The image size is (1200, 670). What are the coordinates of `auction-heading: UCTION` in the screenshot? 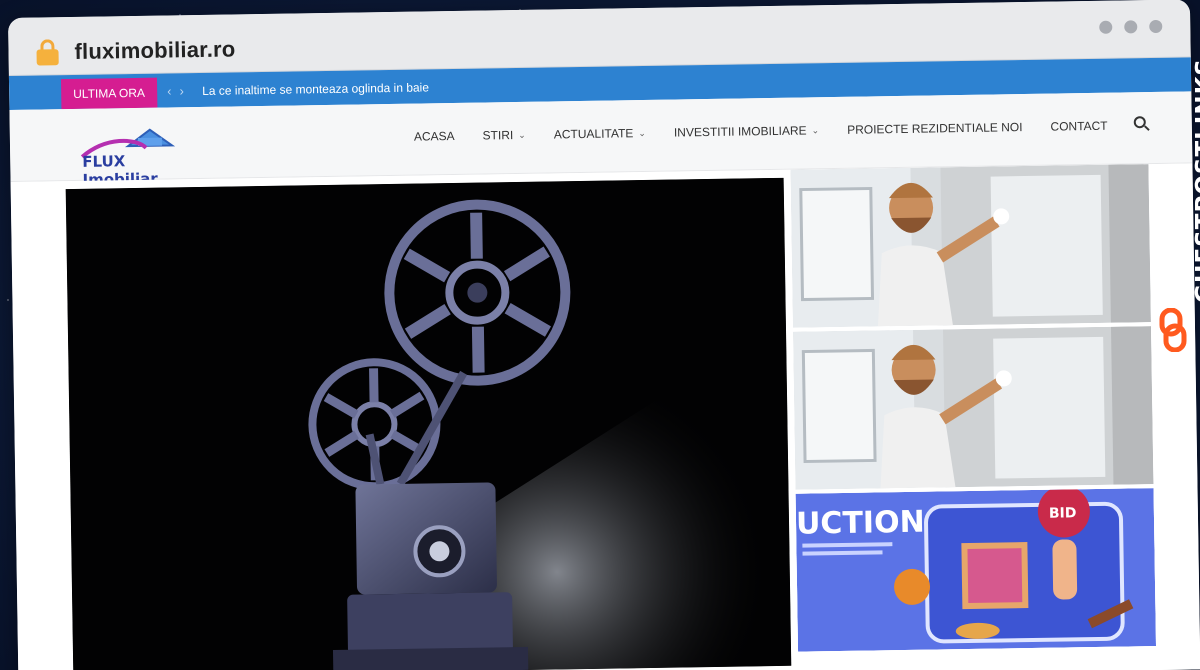 It's located at (860, 523).